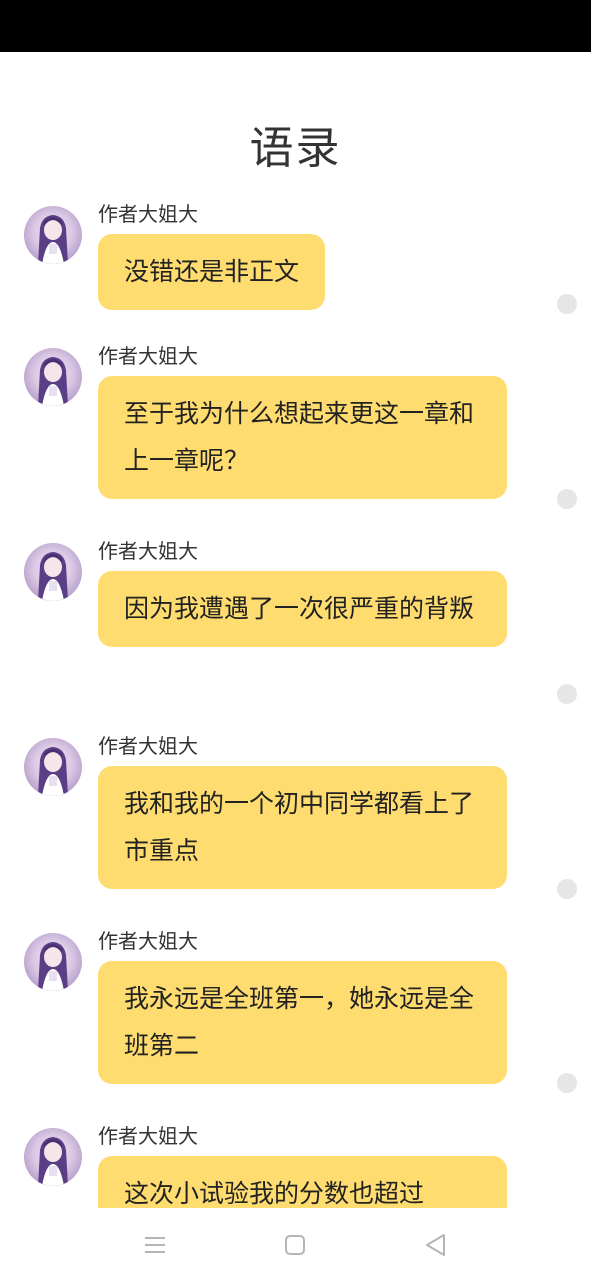  I want to click on page-title: 语录, so click(295, 148).